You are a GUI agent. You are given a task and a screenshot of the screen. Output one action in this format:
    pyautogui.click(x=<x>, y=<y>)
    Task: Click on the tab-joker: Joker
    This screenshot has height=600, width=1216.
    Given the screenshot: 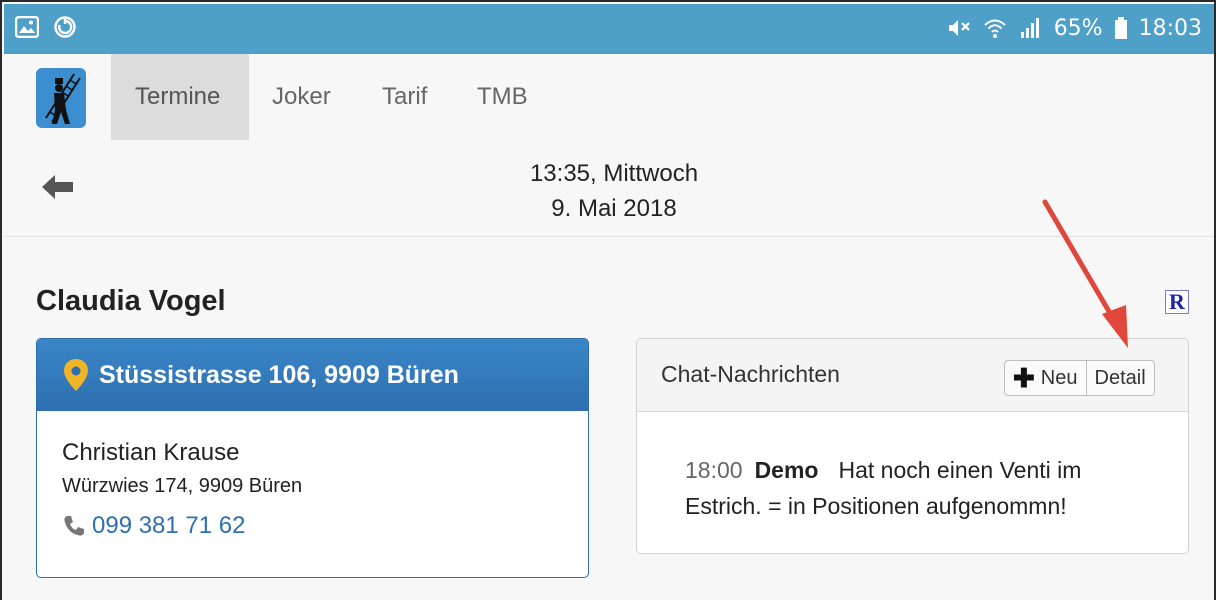 What is the action you would take?
    pyautogui.click(x=312, y=97)
    